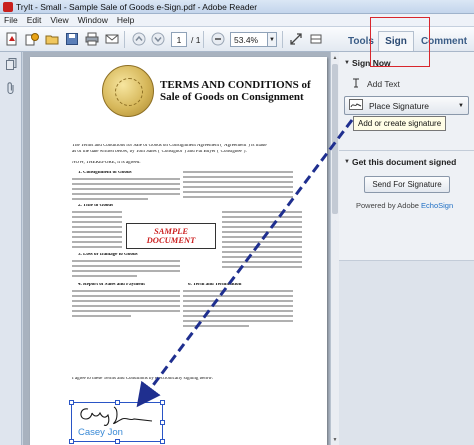  What do you see at coordinates (32, 39) in the screenshot?
I see `combine-files-icon` at bounding box center [32, 39].